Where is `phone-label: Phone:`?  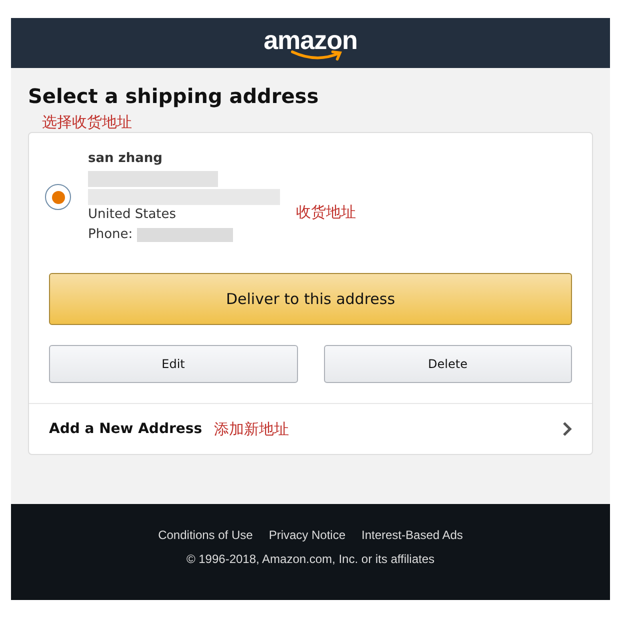
phone-label: Phone: is located at coordinates (110, 235).